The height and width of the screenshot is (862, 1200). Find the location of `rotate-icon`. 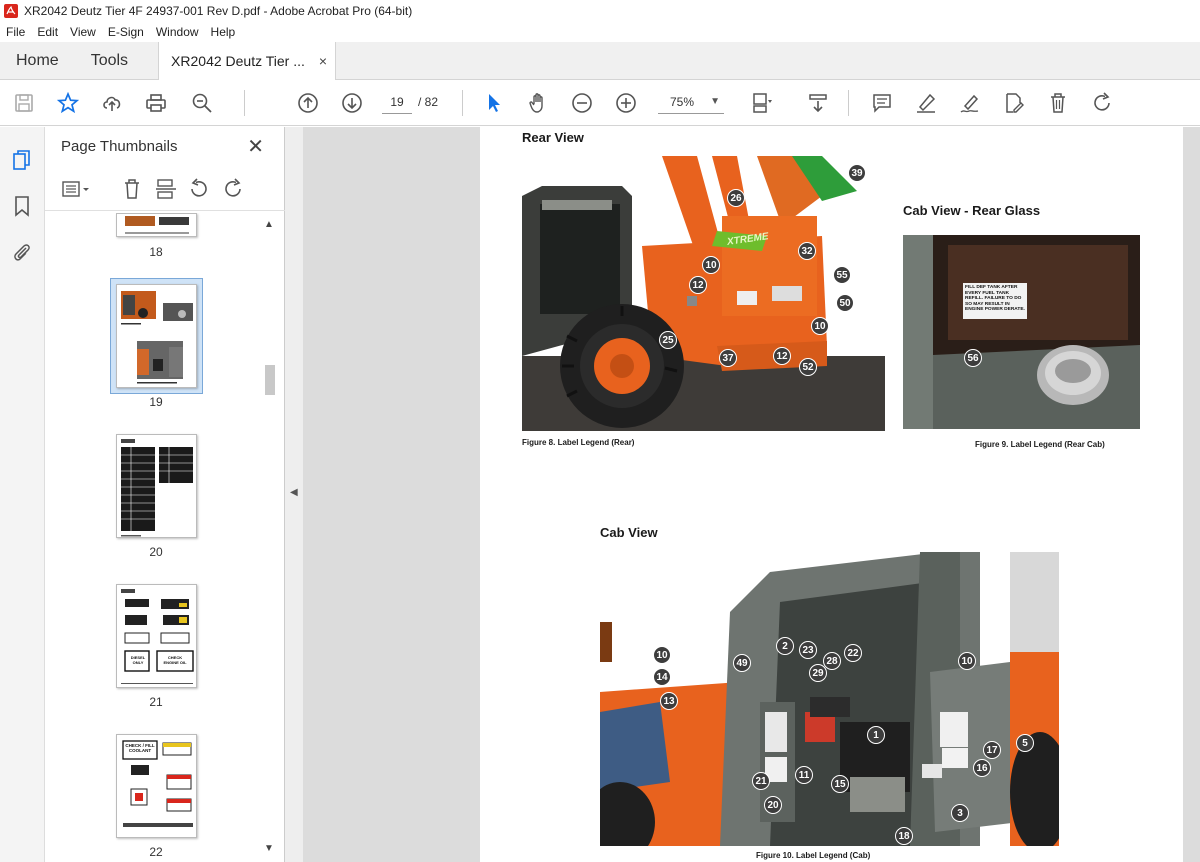

rotate-icon is located at coordinates (1102, 103).